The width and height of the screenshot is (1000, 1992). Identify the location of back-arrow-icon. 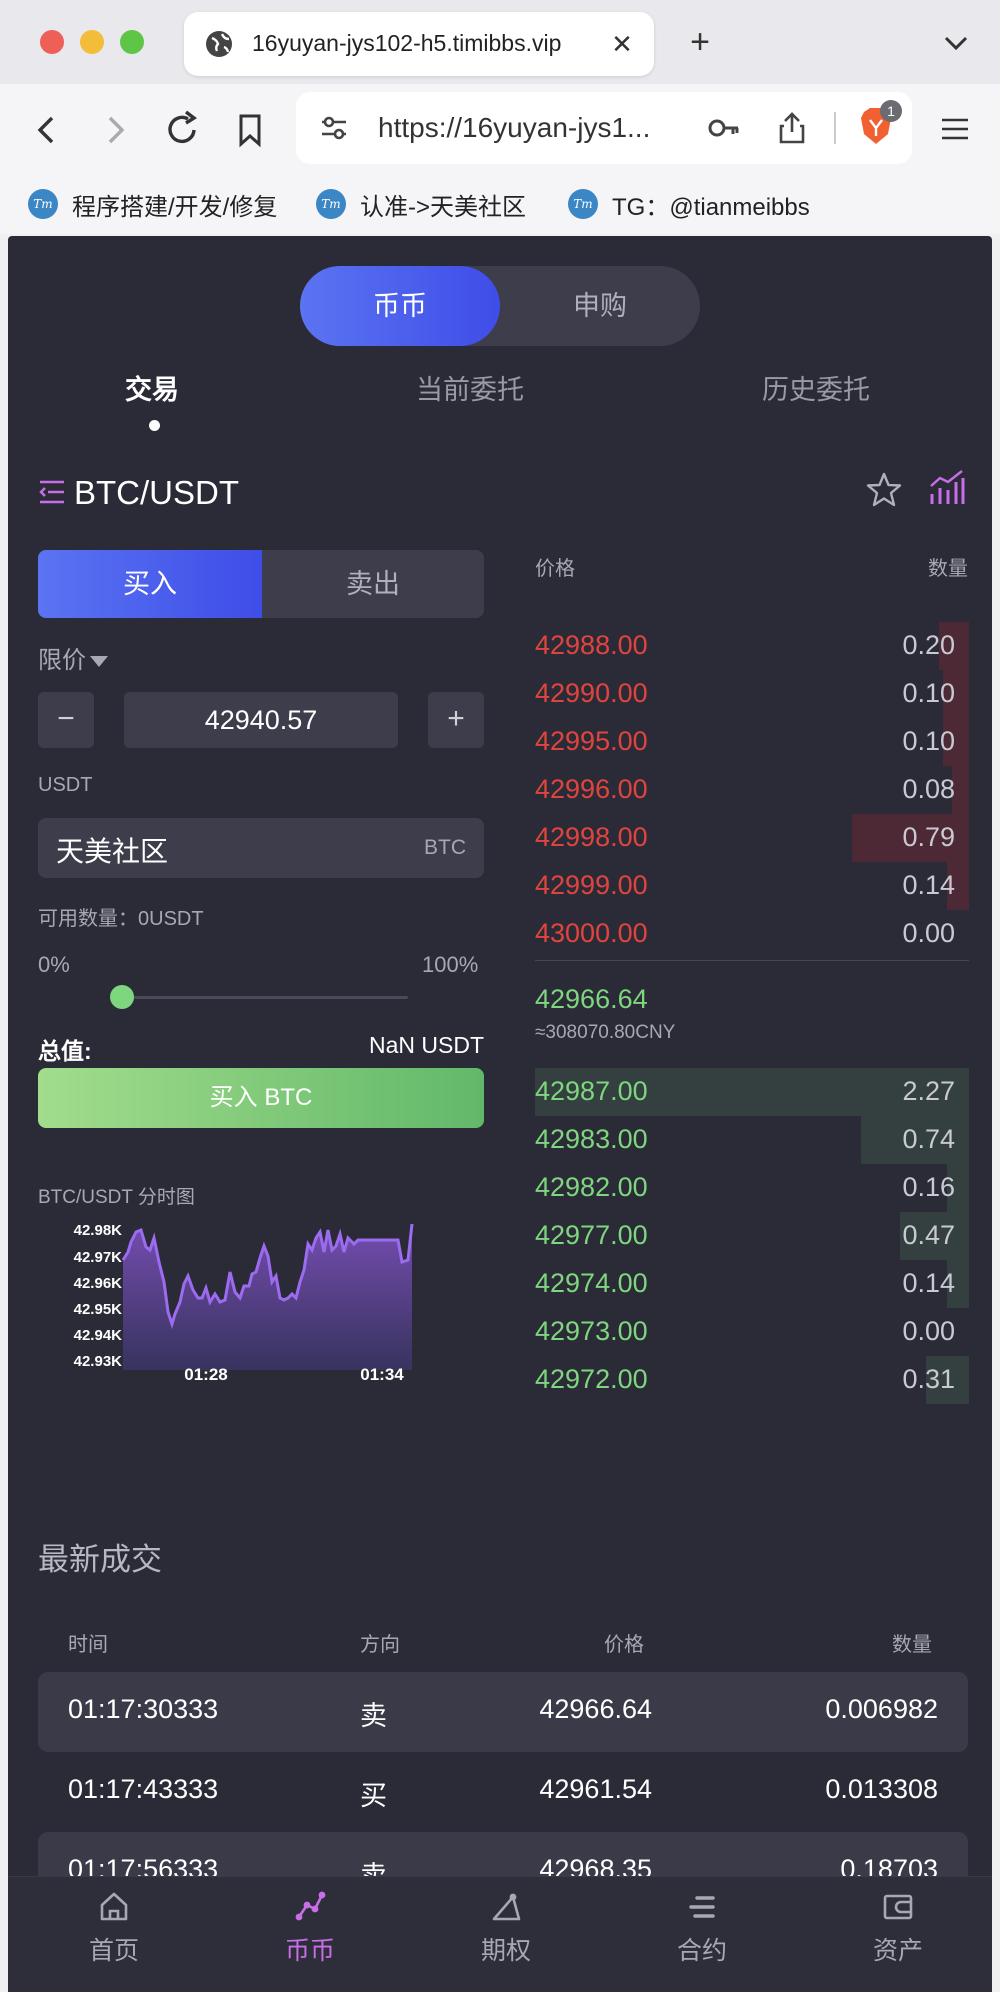
(48, 130).